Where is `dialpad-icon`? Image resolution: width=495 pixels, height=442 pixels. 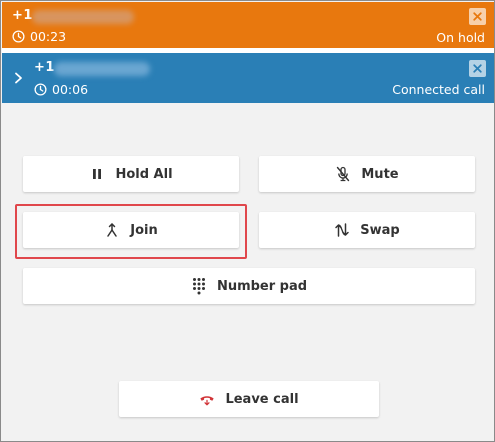
dialpad-icon is located at coordinates (199, 286).